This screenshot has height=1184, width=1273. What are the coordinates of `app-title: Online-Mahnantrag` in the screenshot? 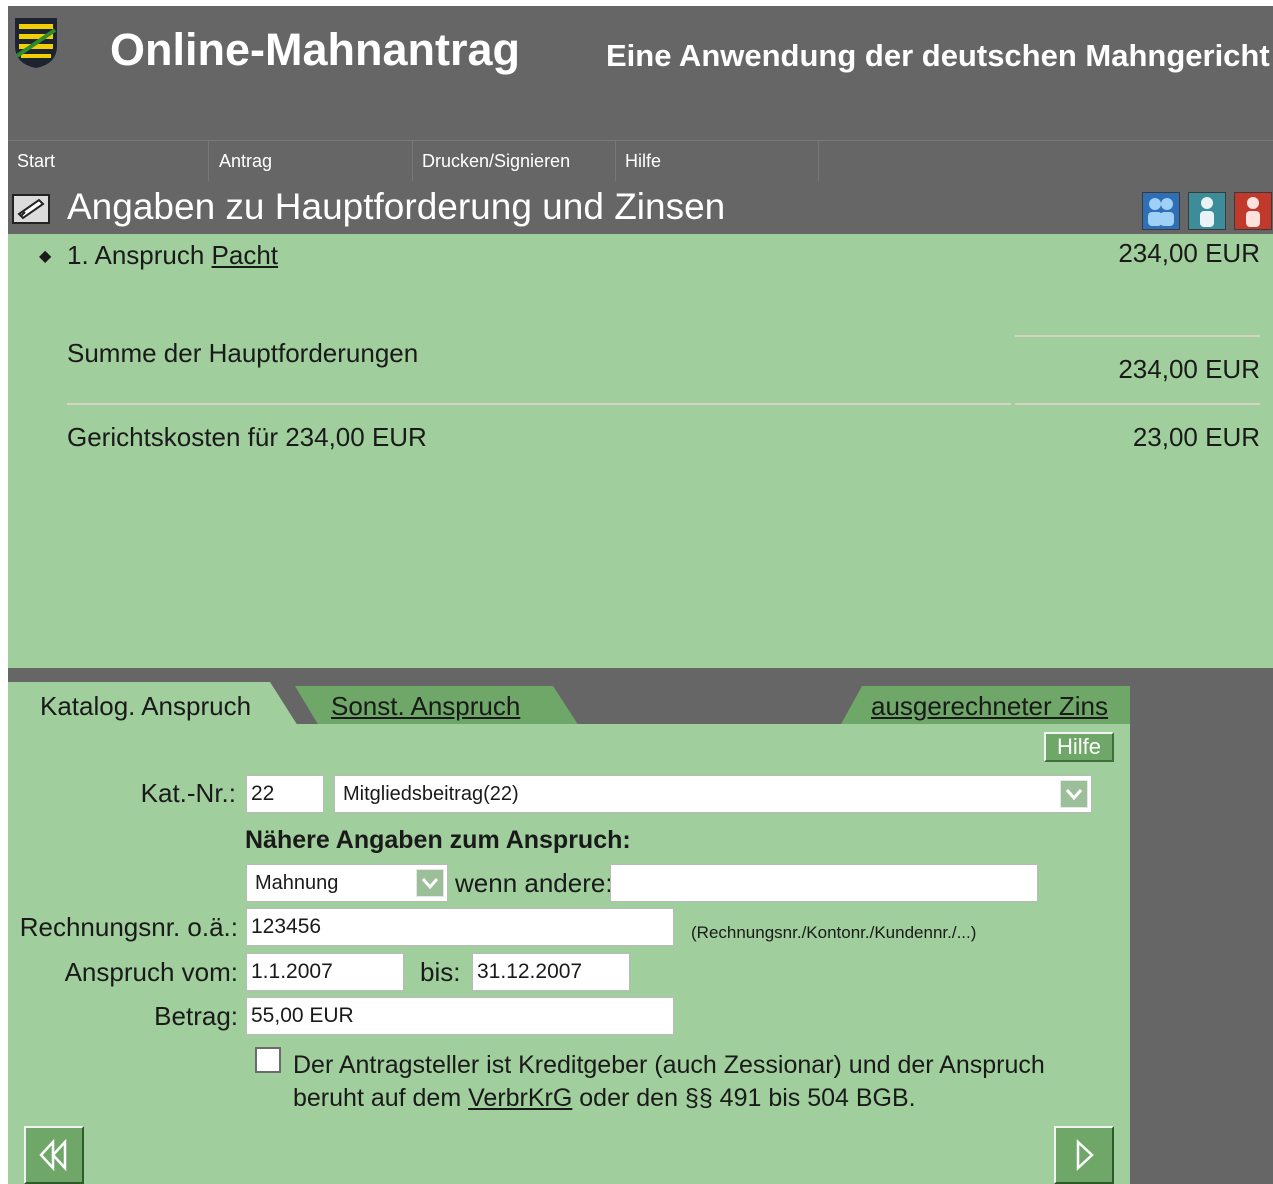 It's located at (315, 49).